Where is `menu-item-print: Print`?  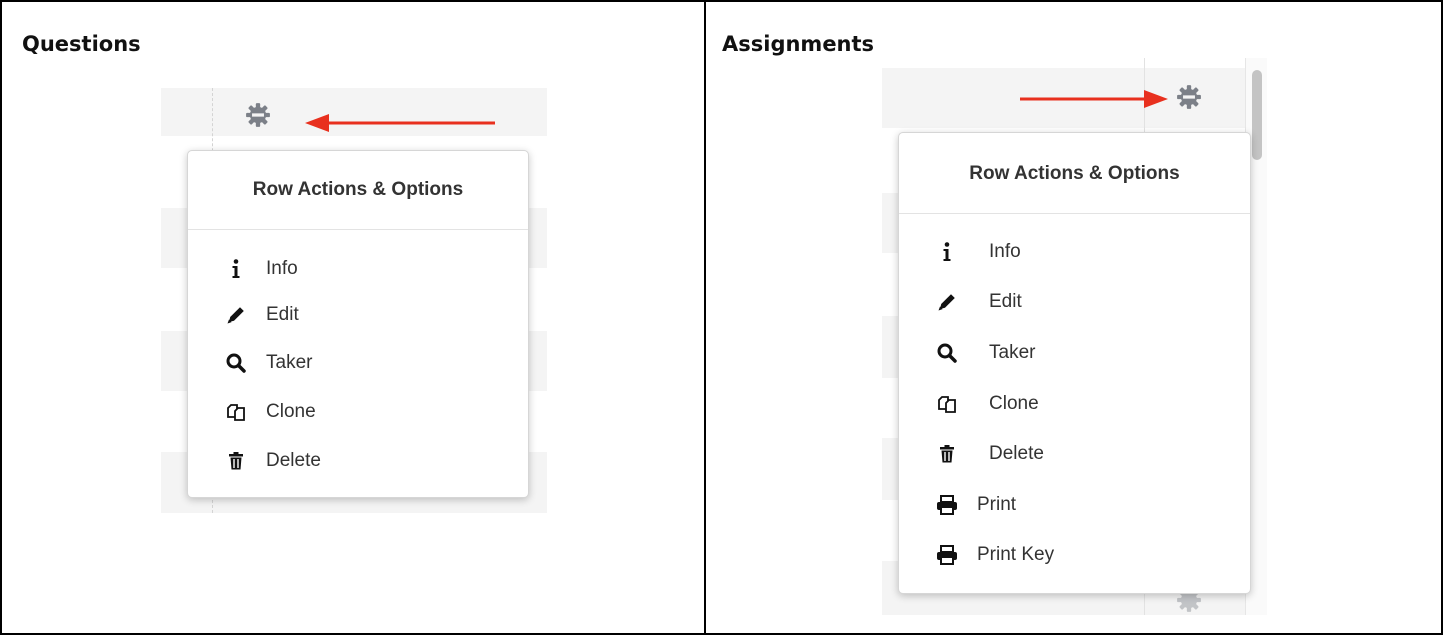 menu-item-print: Print is located at coordinates (1074, 505).